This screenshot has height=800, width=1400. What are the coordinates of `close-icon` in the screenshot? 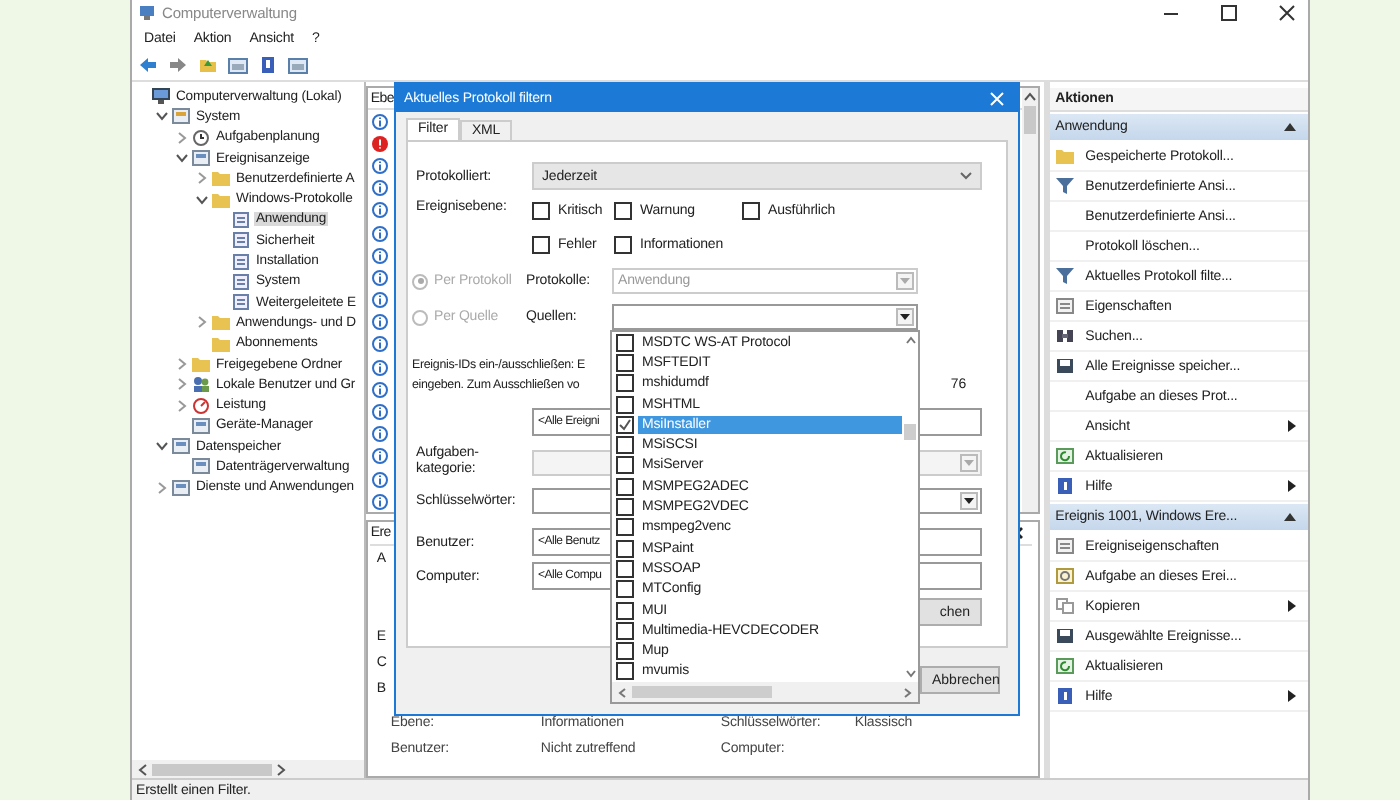 It's located at (1287, 13).